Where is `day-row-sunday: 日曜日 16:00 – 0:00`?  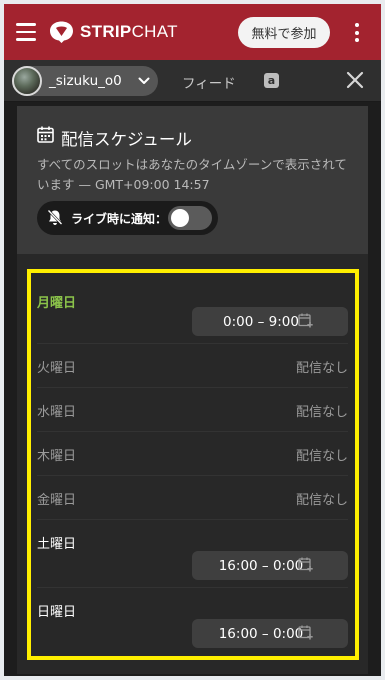 day-row-sunday: 日曜日 16:00 – 0:00 is located at coordinates (192, 623).